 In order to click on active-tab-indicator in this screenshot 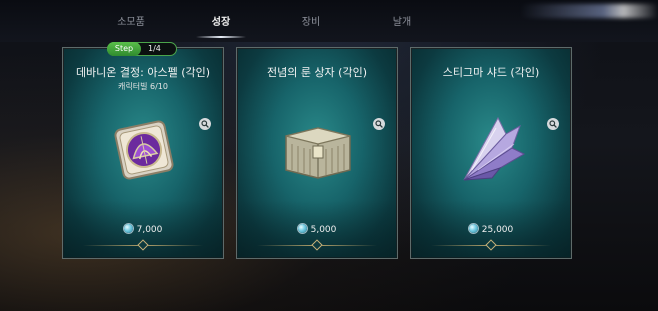, I will do `click(221, 37)`.